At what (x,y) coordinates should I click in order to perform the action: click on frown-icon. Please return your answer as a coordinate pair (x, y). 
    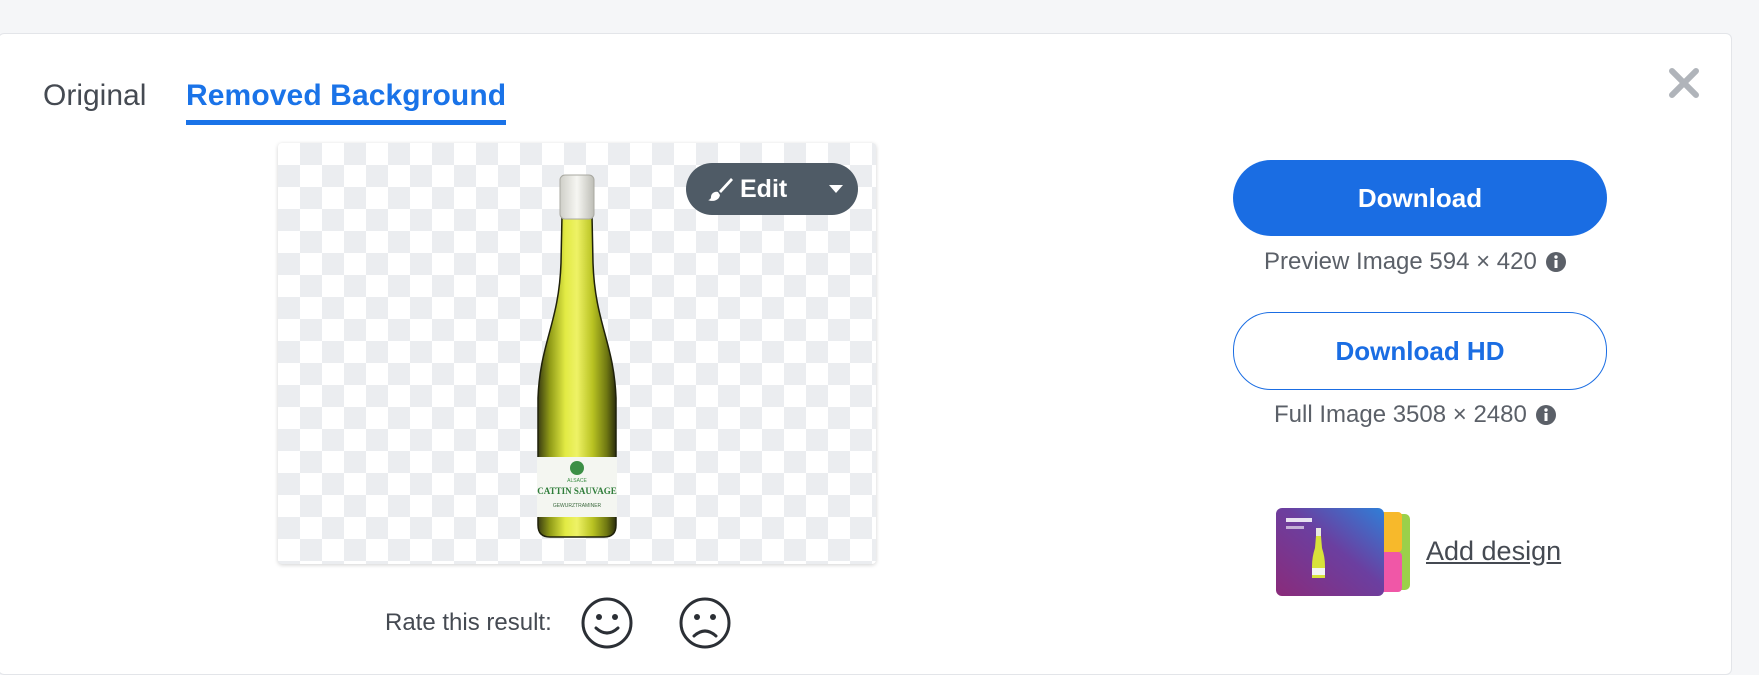
    Looking at the image, I should click on (705, 623).